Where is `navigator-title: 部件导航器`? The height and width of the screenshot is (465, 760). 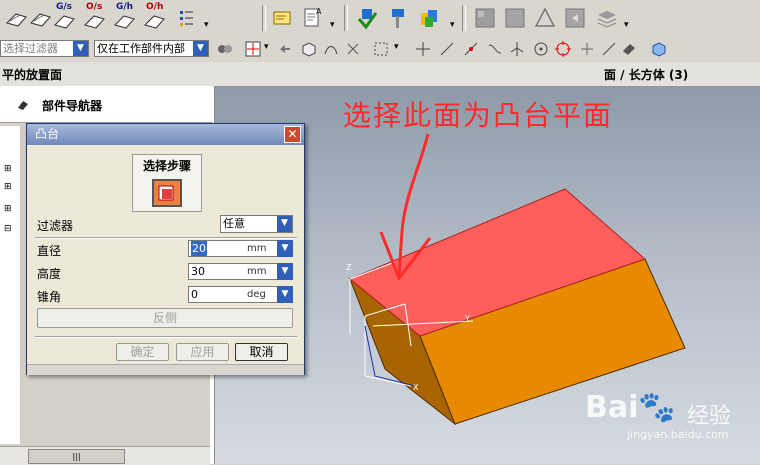 navigator-title: 部件导航器 is located at coordinates (72, 106).